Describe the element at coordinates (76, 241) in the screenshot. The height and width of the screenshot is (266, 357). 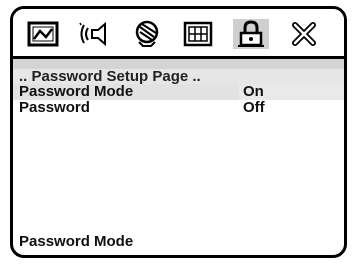
I see `help-text: Password Mode` at that location.